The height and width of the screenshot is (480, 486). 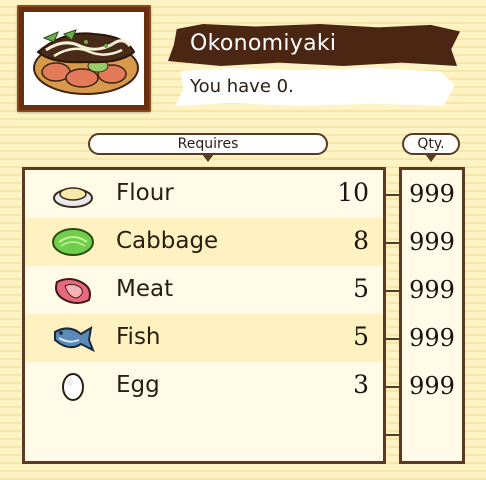 I want to click on ingredient-required: 10, so click(x=353, y=192).